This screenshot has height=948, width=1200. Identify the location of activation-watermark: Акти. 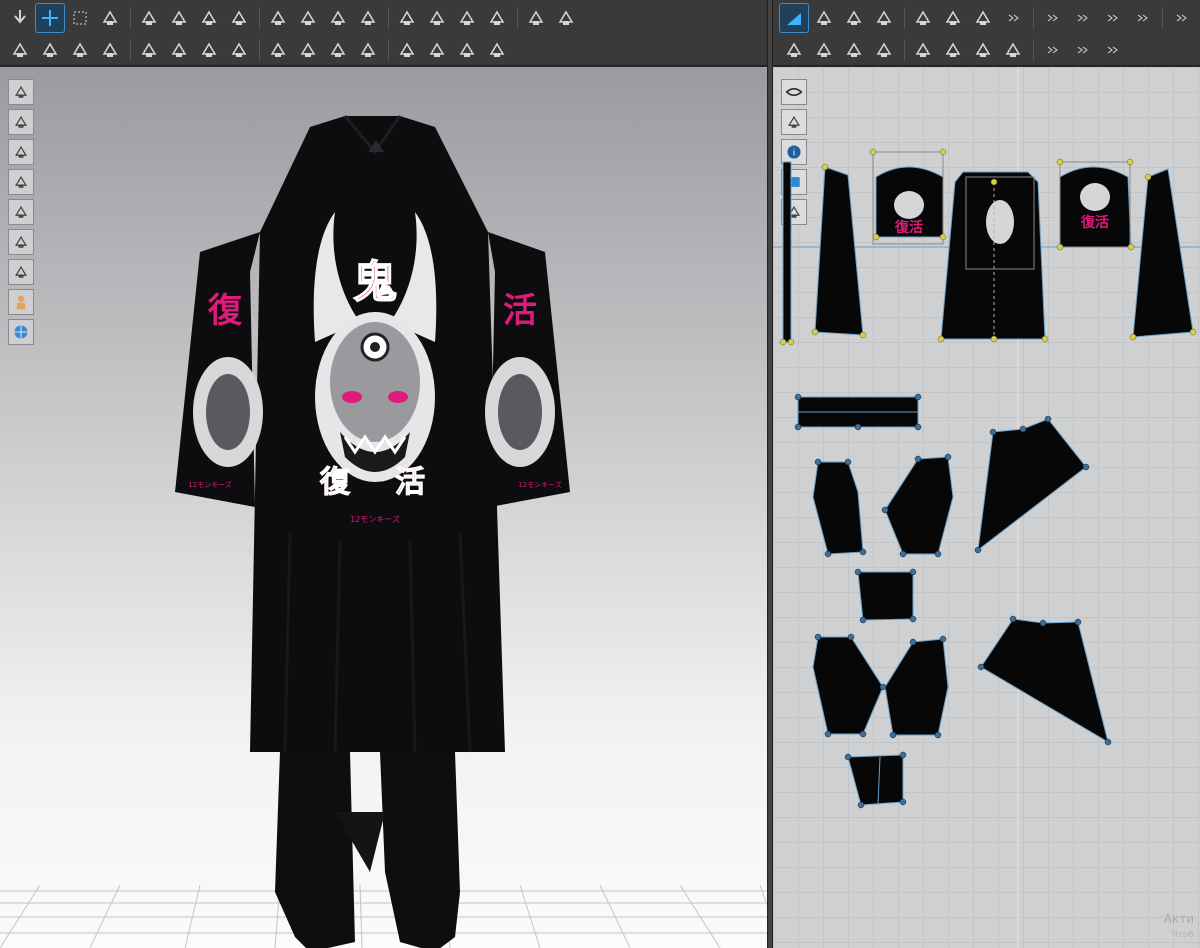
(1178, 919).